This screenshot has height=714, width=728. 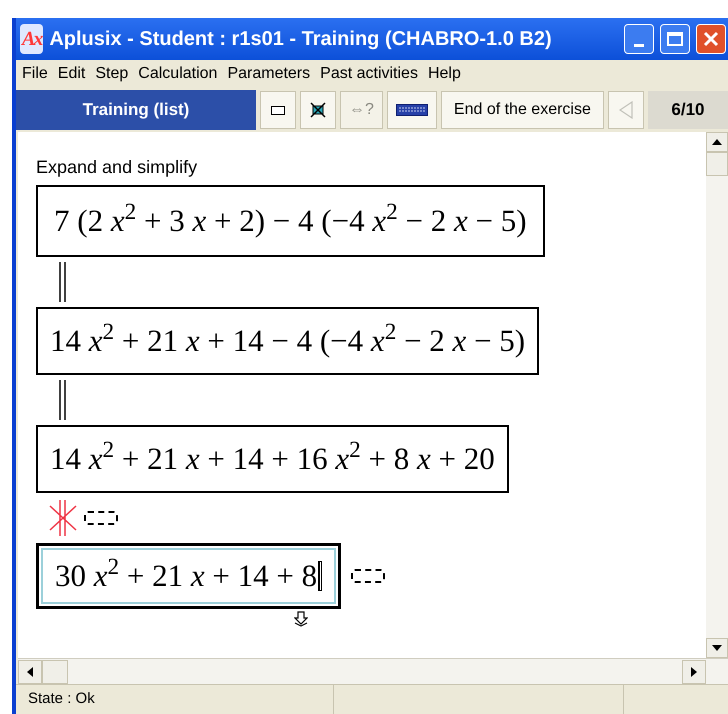 I want to click on menu-item: Past activities, so click(x=369, y=74).